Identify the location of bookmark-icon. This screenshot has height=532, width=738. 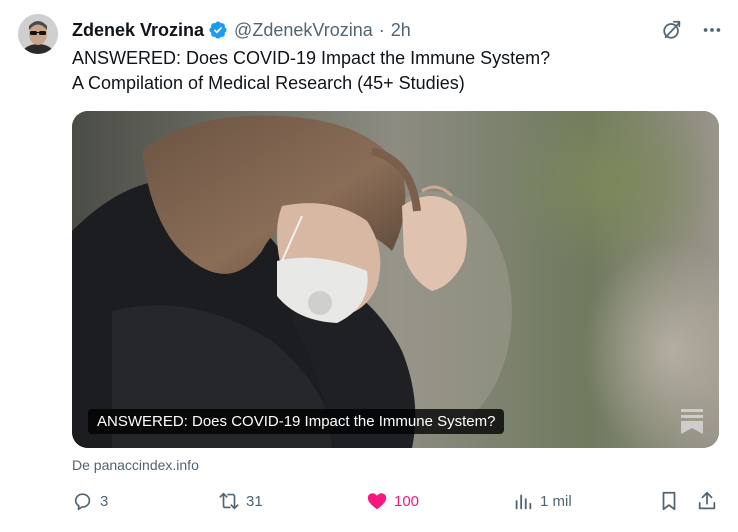
(669, 501).